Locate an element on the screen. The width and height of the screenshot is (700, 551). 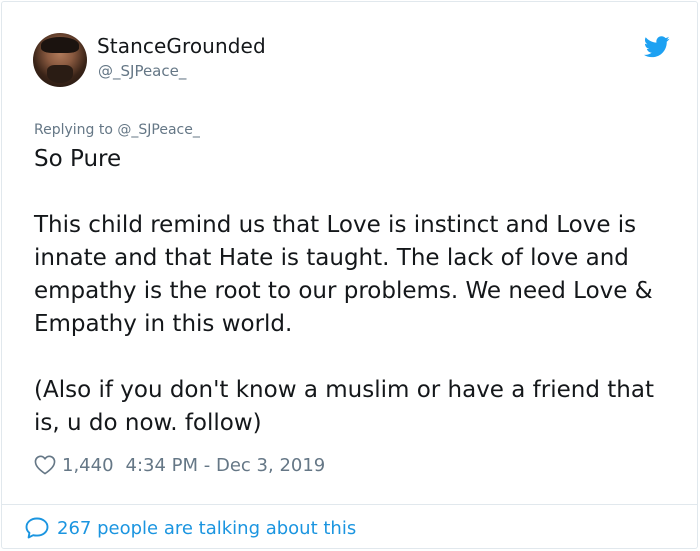
conversation-count-label: 267 people are talking about this is located at coordinates (206, 528).